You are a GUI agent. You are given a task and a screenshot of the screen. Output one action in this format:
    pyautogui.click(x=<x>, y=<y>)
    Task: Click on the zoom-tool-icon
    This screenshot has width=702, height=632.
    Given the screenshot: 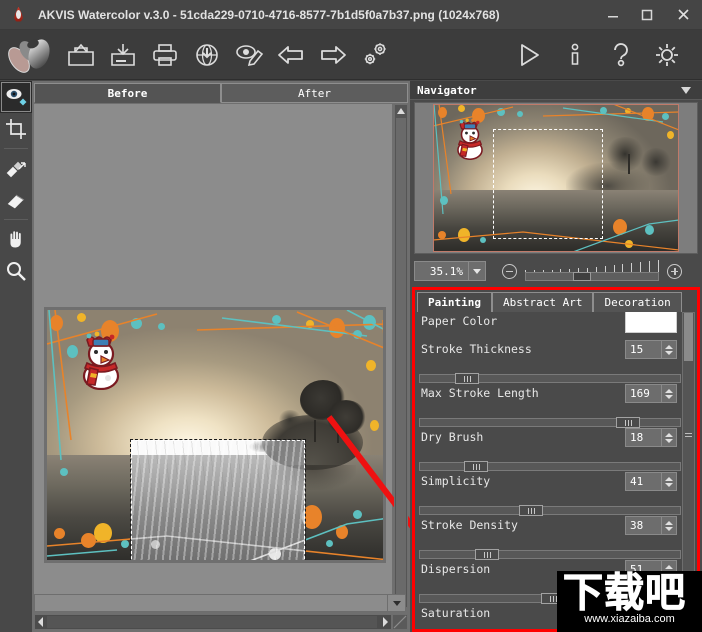 What is the action you would take?
    pyautogui.click(x=16, y=271)
    